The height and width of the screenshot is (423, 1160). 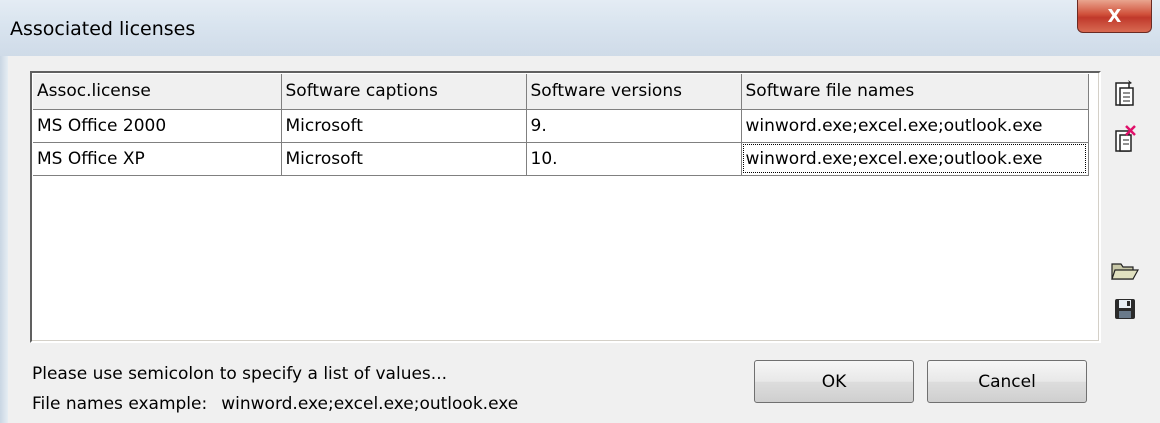 I want to click on open-folder-icon, so click(x=1125, y=271).